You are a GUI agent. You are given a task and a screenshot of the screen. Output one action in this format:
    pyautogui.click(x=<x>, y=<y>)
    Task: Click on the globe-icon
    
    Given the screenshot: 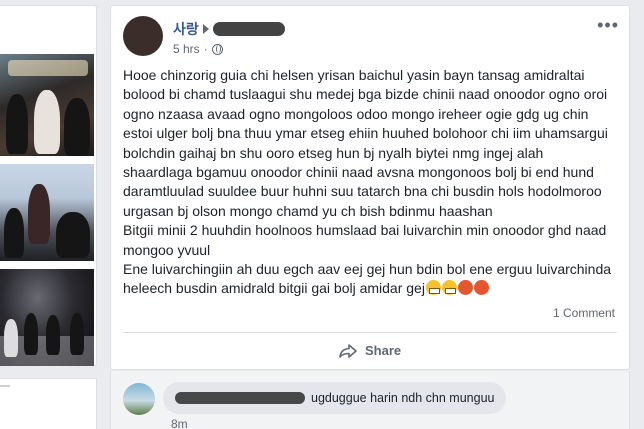 What is the action you would take?
    pyautogui.click(x=217, y=49)
    